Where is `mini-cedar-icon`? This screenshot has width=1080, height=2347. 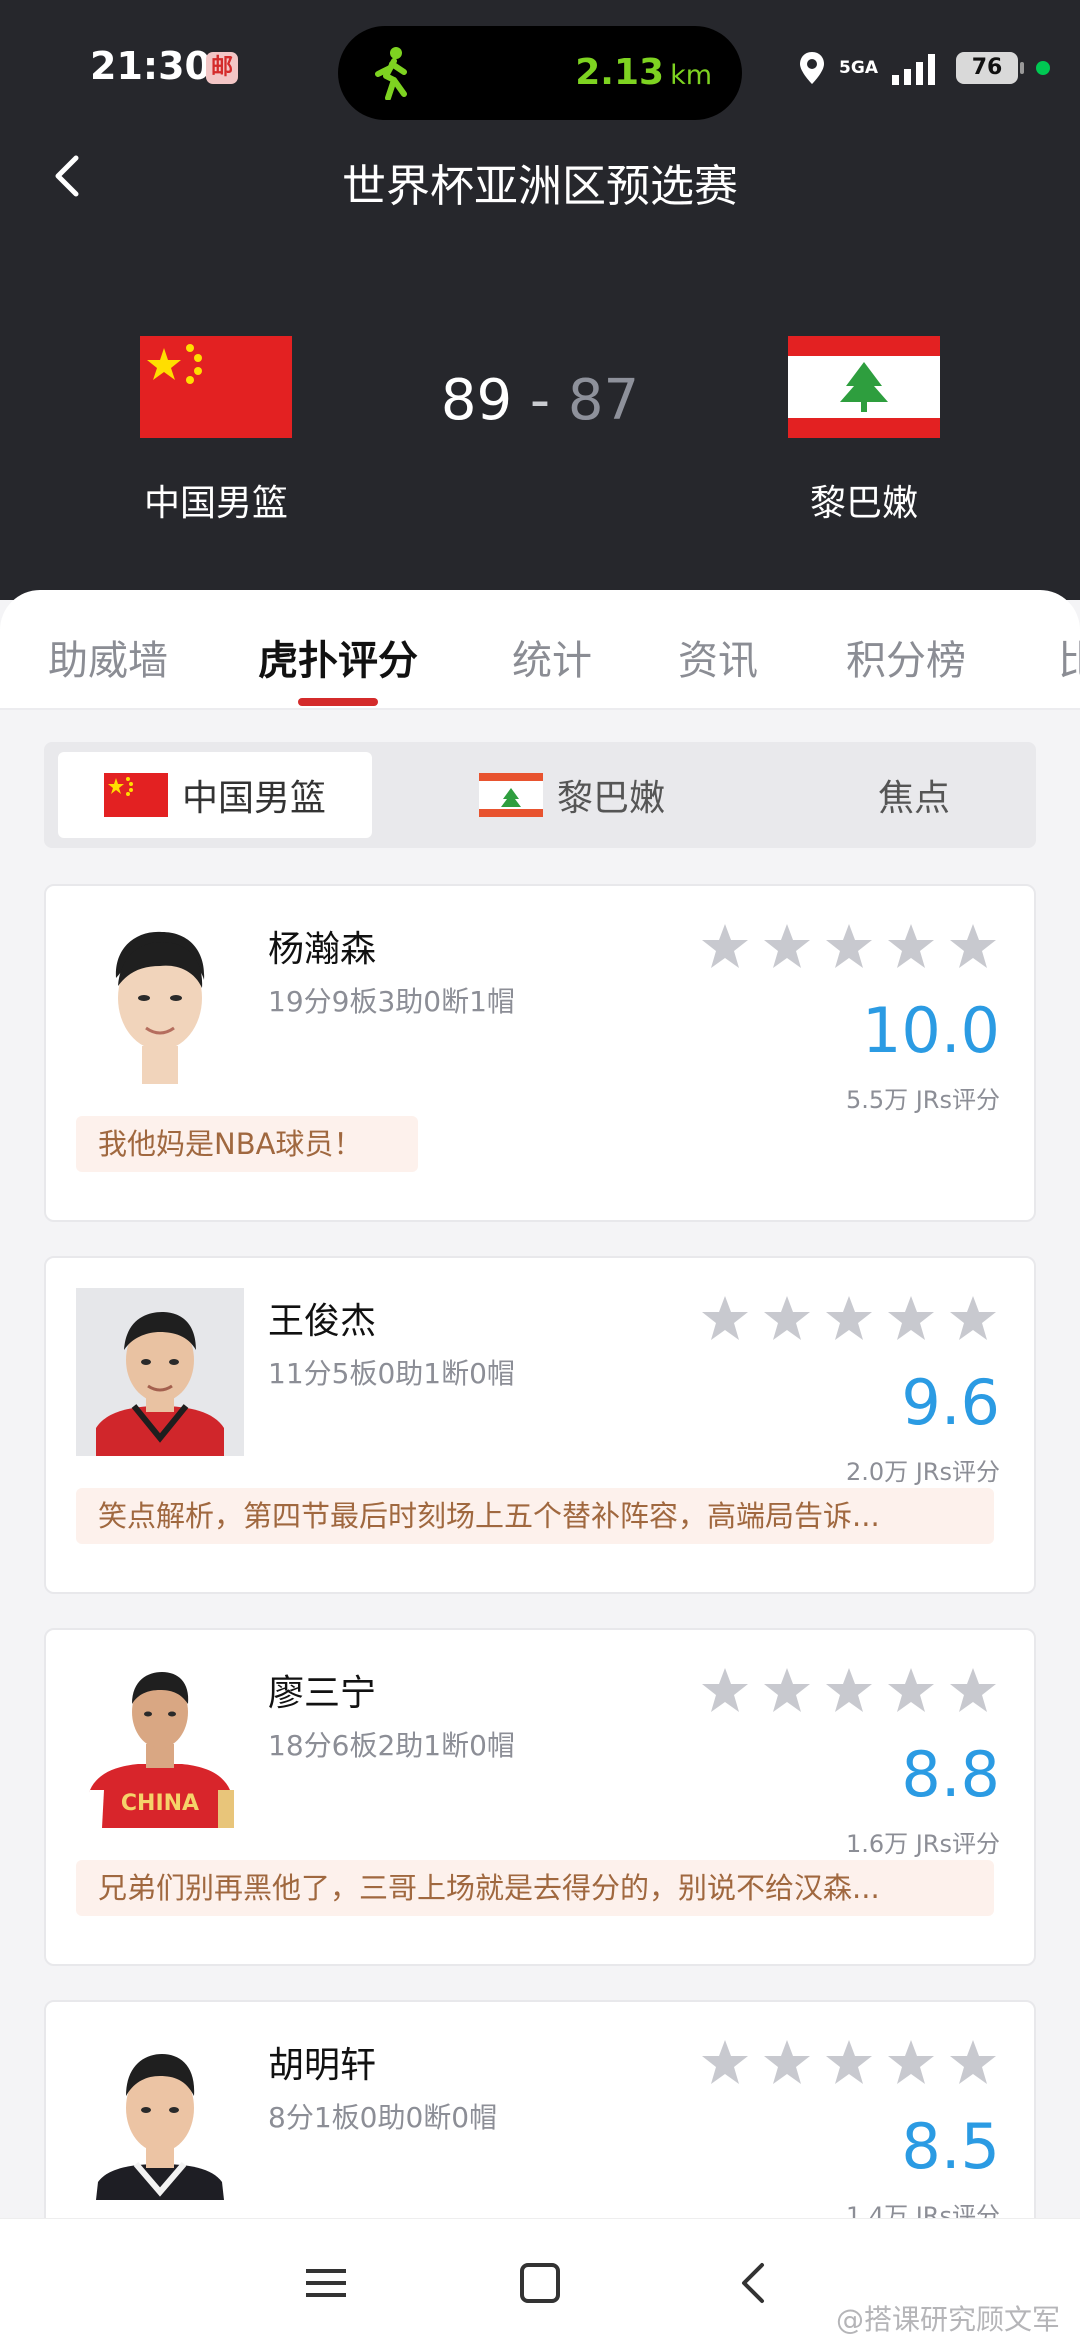 mini-cedar-icon is located at coordinates (510, 797).